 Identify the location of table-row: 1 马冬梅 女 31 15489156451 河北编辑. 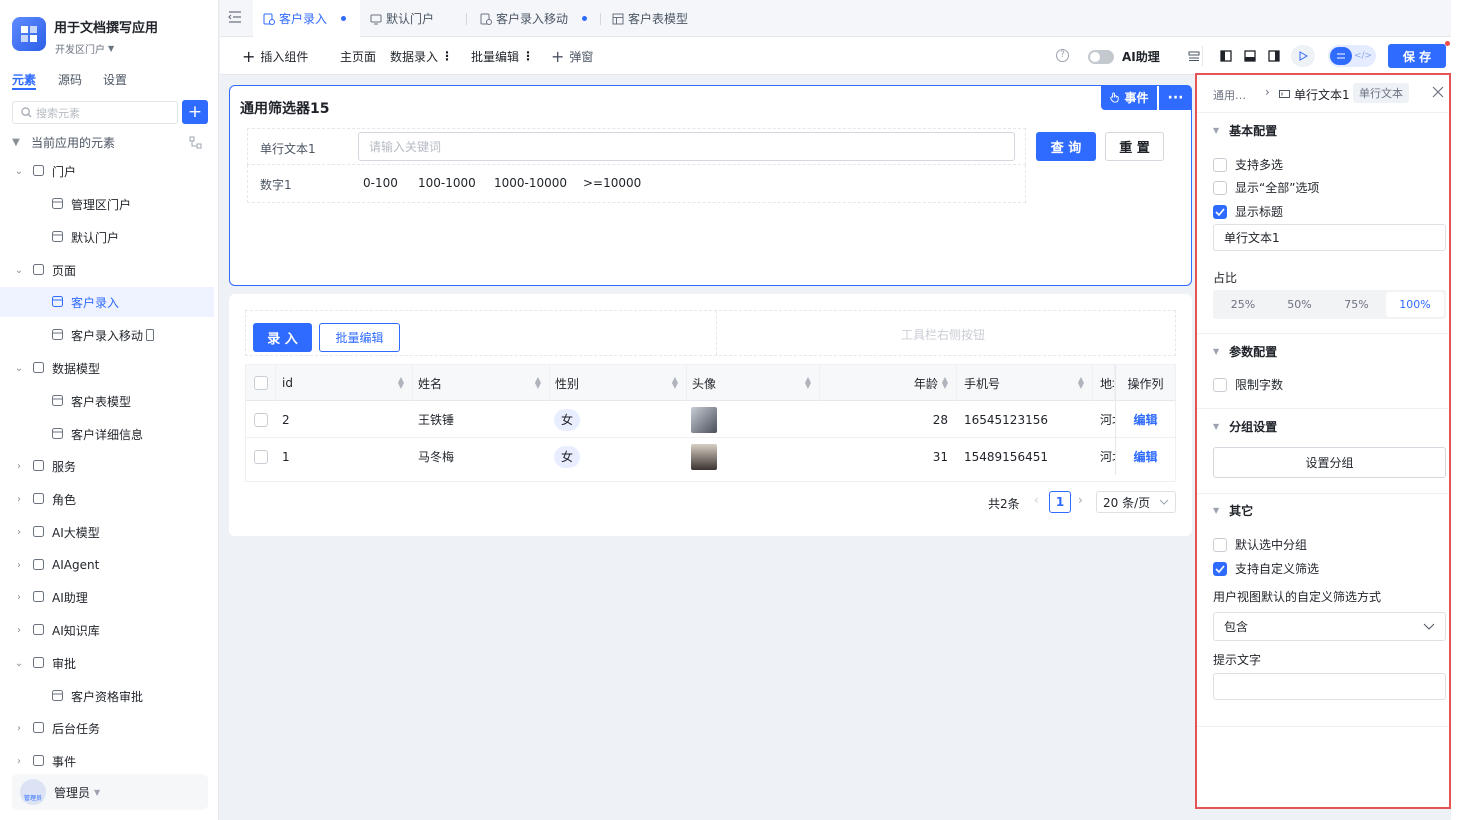
(710, 456).